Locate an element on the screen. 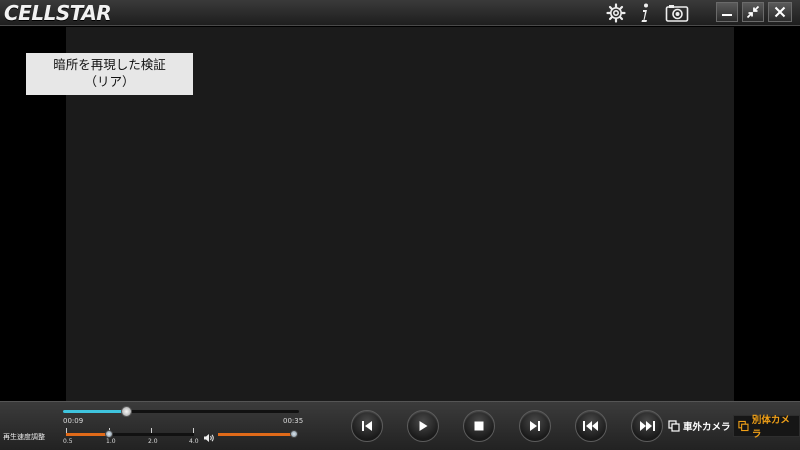 Image resolution: width=800 pixels, height=450 pixels. seek-handle is located at coordinates (127, 411).